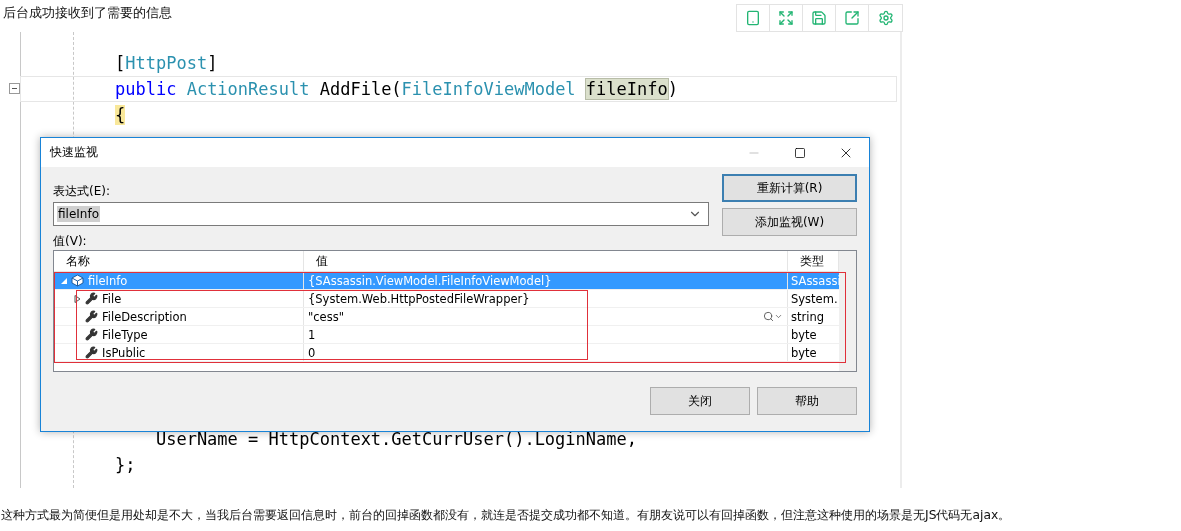  Describe the element at coordinates (381, 214) in the screenshot. I see `expression-field: fileInfo` at that location.